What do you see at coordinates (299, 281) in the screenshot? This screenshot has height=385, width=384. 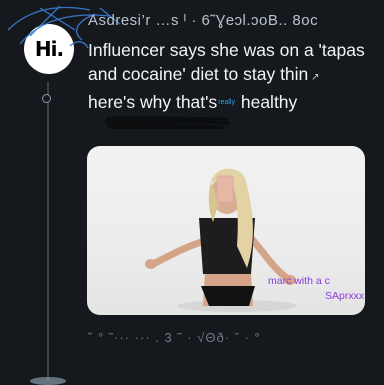 I see `media-caption-1: marc with a c` at bounding box center [299, 281].